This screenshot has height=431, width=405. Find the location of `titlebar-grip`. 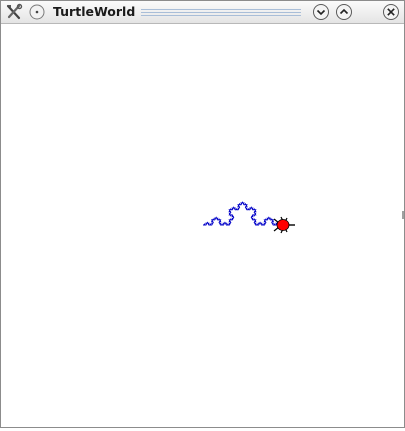

titlebar-grip is located at coordinates (221, 12).